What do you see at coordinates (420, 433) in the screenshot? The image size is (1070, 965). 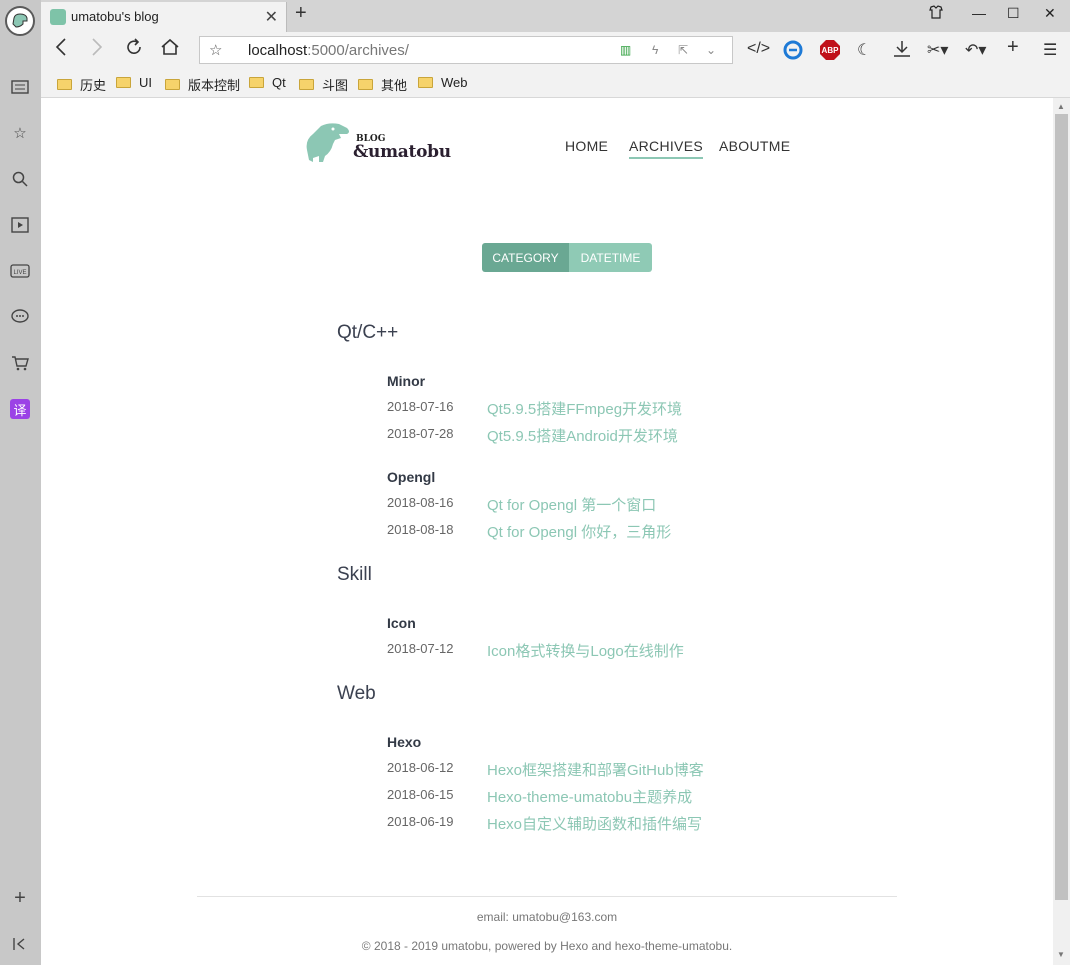 I see `post-date: 2018-07-28` at bounding box center [420, 433].